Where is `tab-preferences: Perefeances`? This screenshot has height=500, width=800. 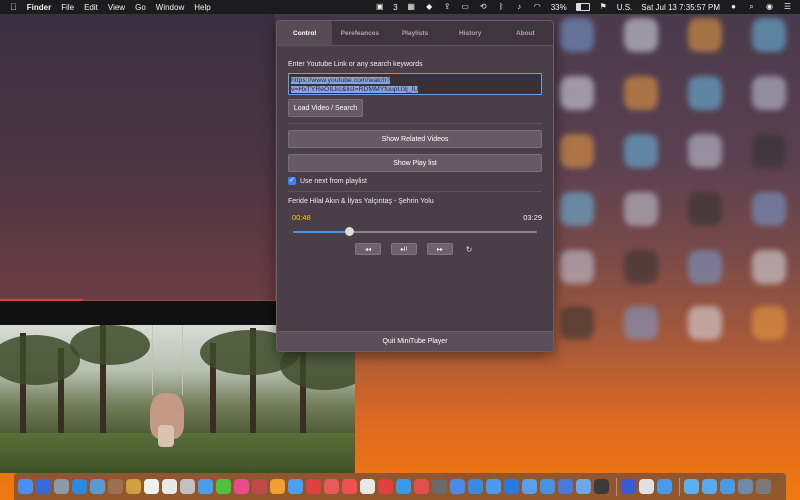 tab-preferences: Perefeances is located at coordinates (359, 33).